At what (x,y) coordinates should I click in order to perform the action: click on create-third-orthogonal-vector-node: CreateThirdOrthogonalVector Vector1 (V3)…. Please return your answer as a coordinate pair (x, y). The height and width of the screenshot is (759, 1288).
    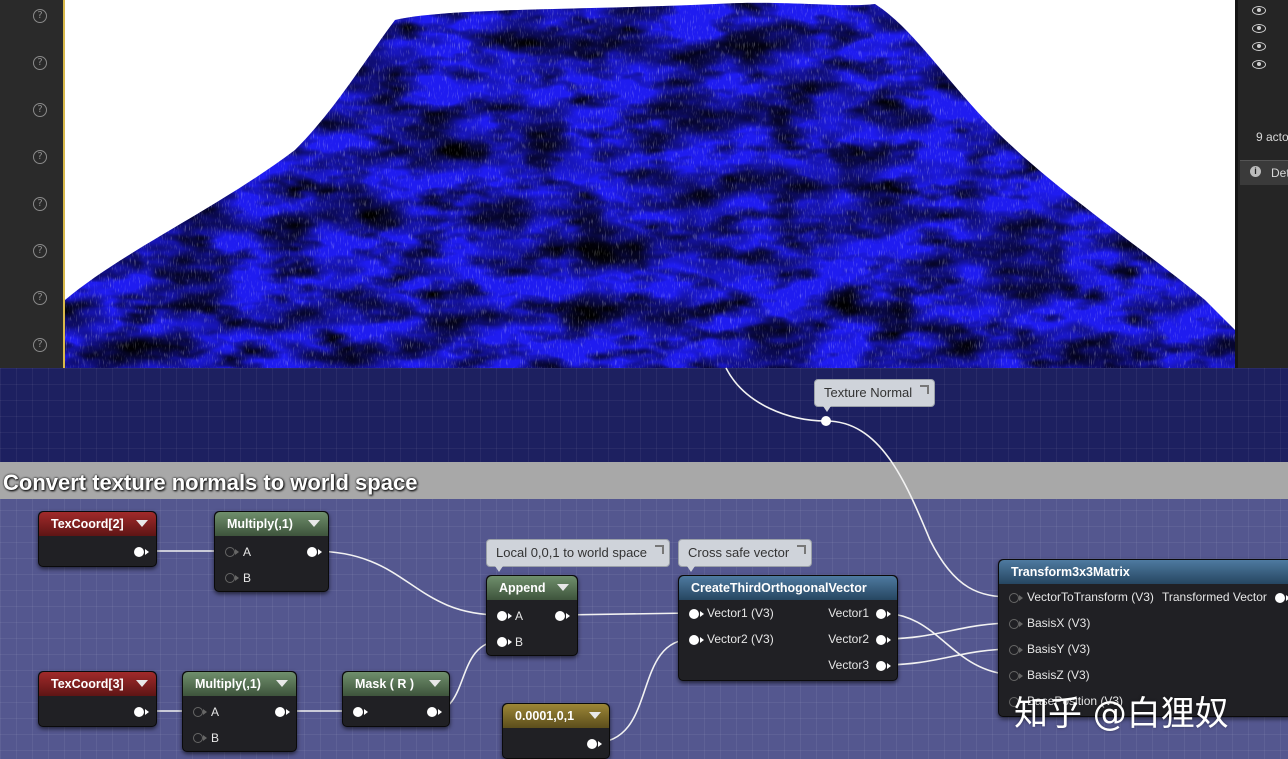
    Looking at the image, I should click on (788, 628).